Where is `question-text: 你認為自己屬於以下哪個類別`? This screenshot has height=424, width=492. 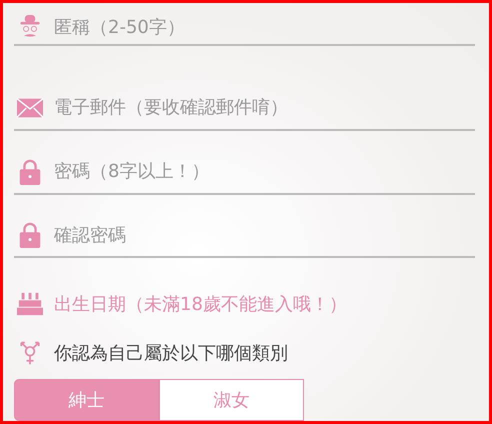 question-text: 你認為自己屬於以下哪個類別 is located at coordinates (171, 353).